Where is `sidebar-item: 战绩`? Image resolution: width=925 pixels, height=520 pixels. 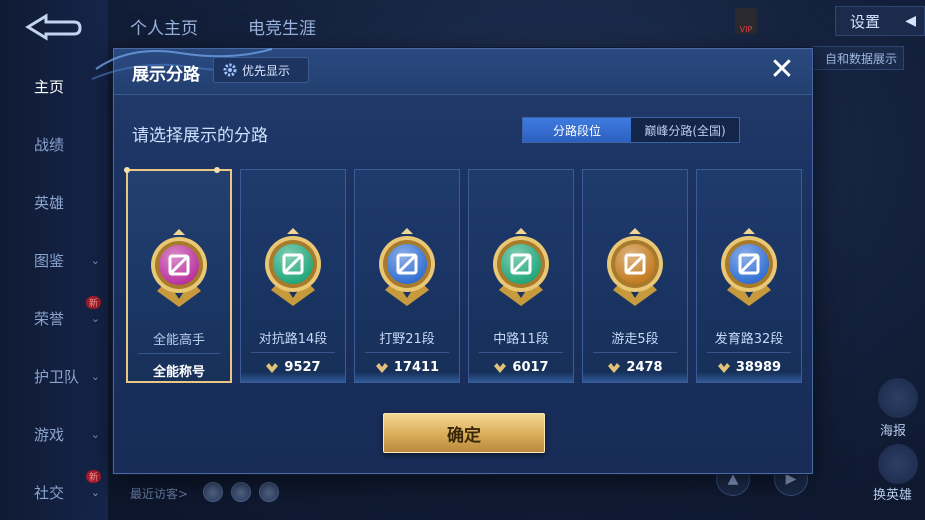
sidebar-item: 战绩 is located at coordinates (54, 144).